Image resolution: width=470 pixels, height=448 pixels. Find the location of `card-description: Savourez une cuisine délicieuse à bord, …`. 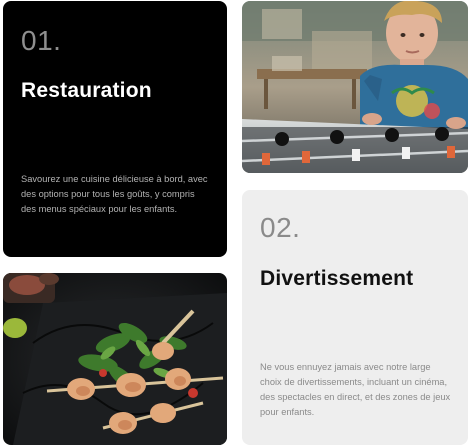

card-description: Savourez une cuisine délicieuse à bord, … is located at coordinates (114, 194).